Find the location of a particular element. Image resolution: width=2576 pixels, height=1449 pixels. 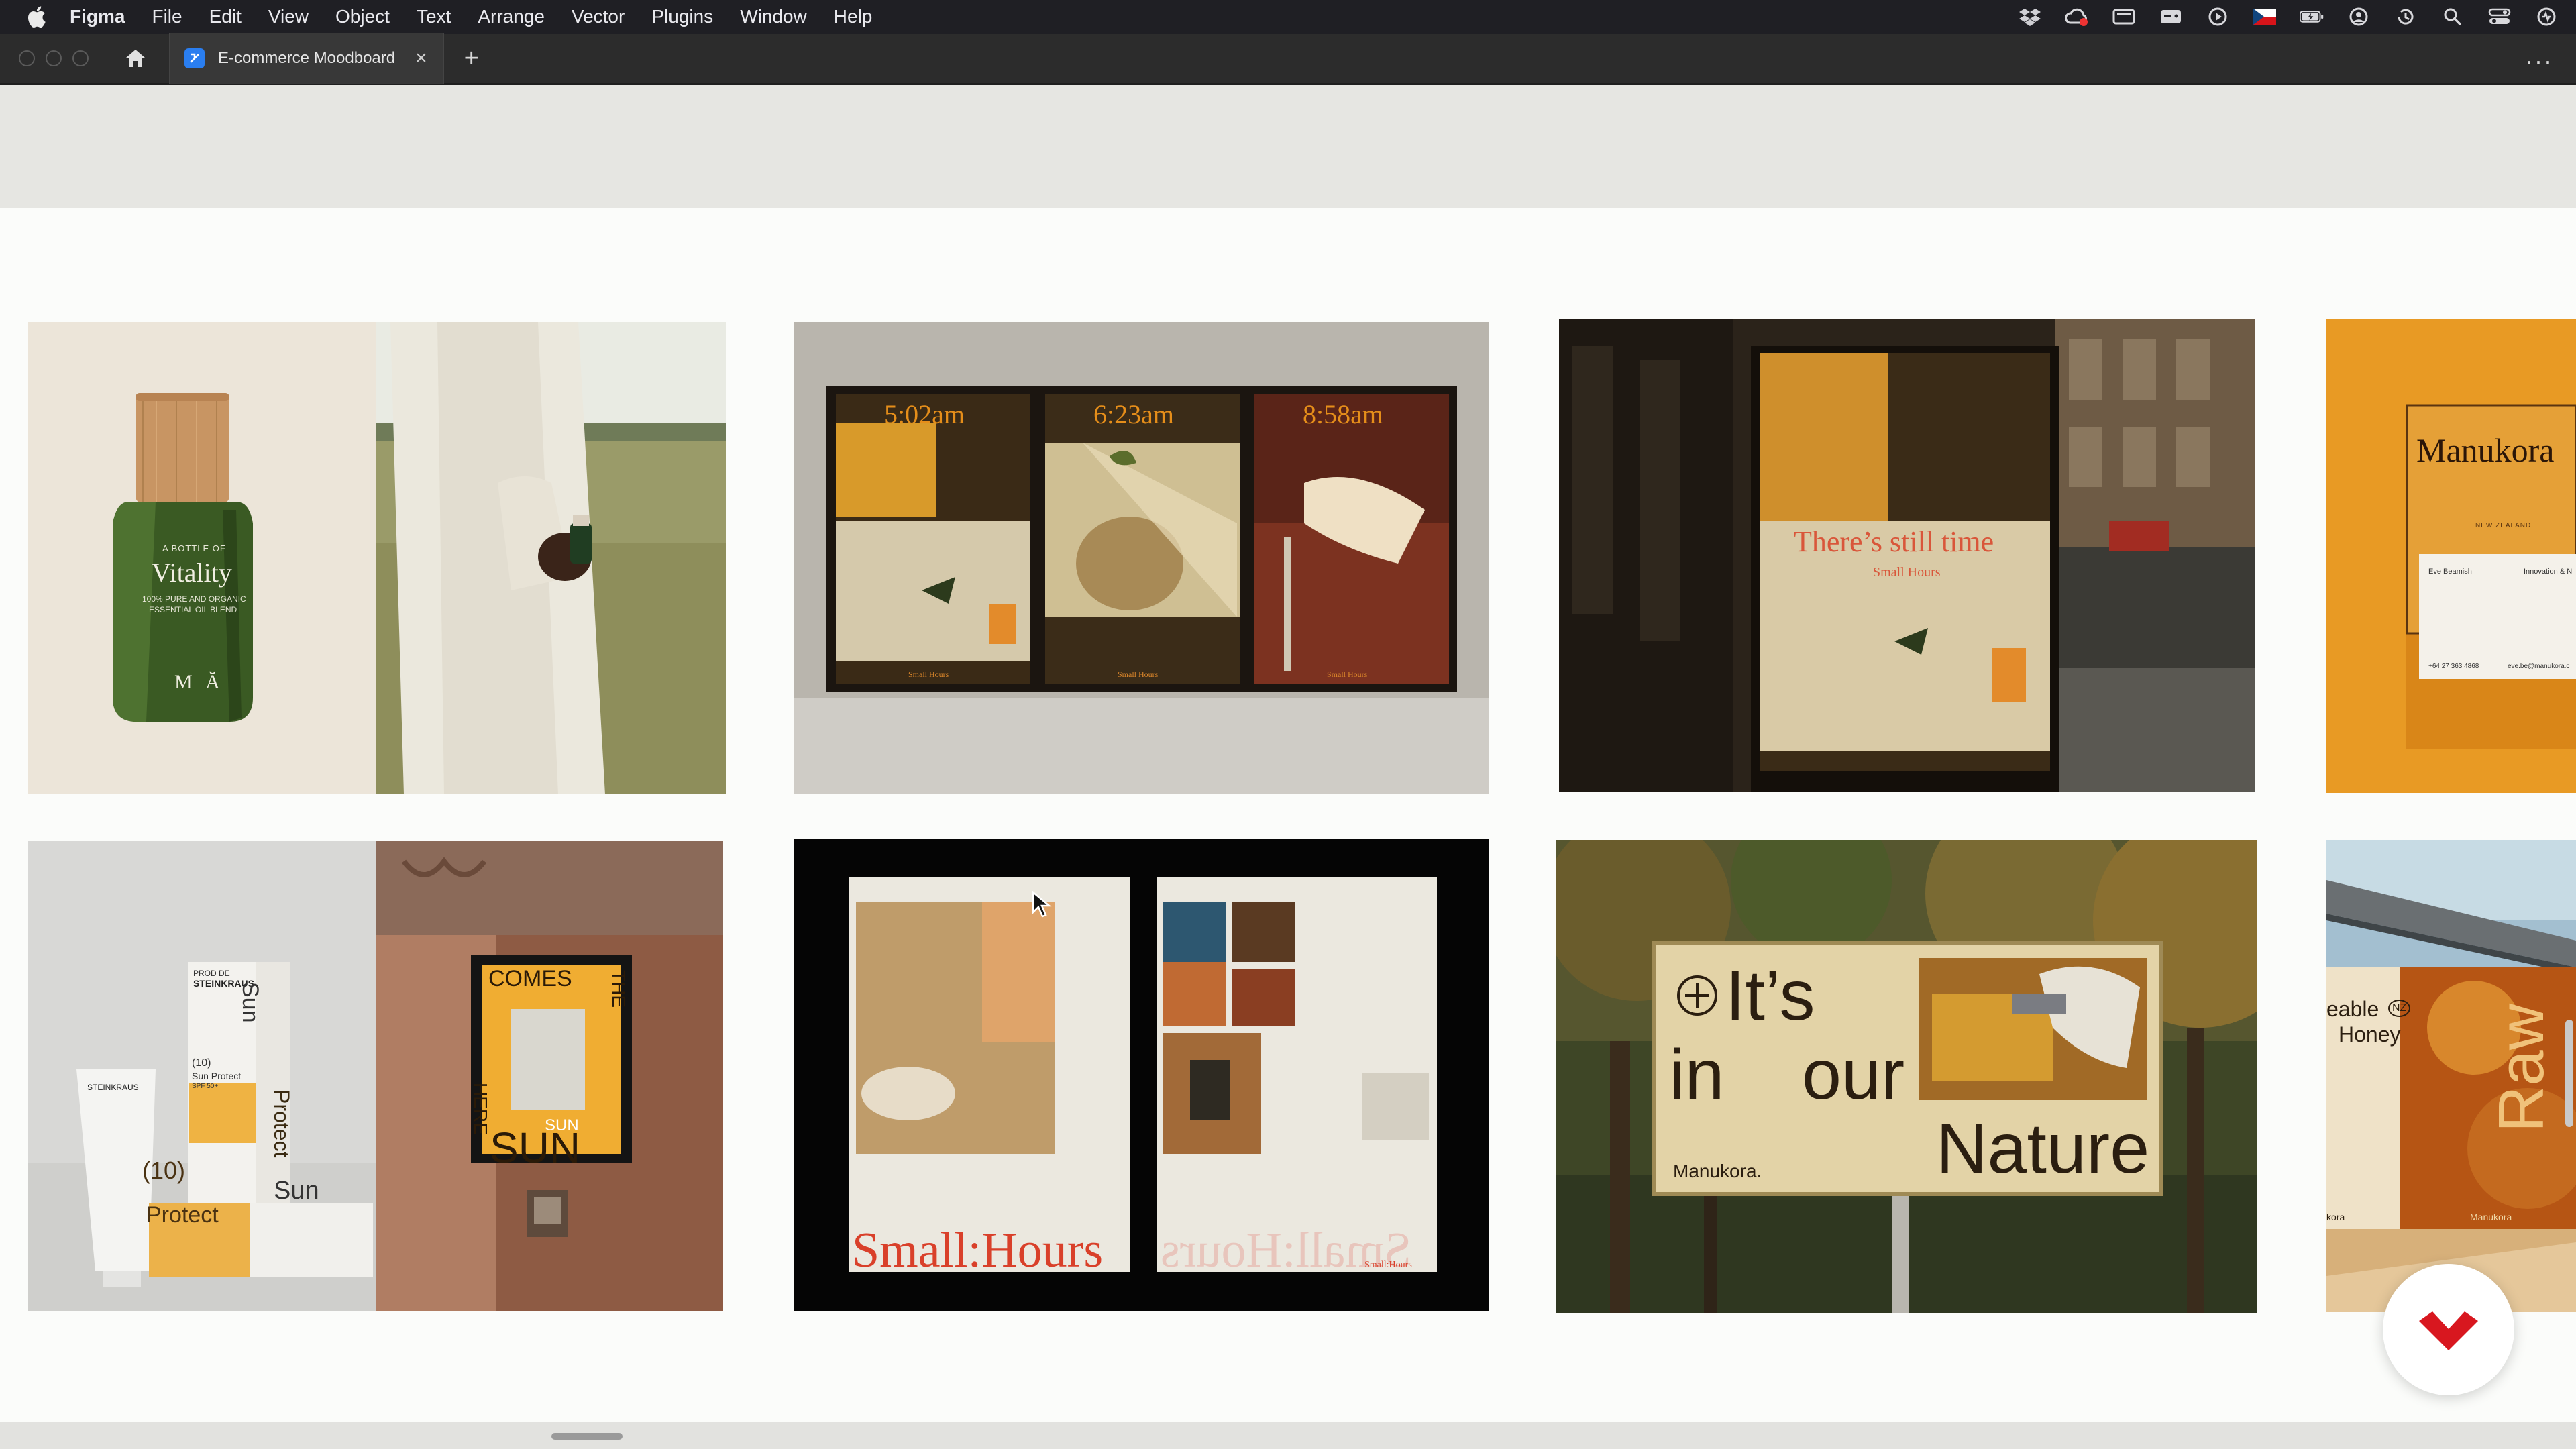

home-icon is located at coordinates (135, 58).